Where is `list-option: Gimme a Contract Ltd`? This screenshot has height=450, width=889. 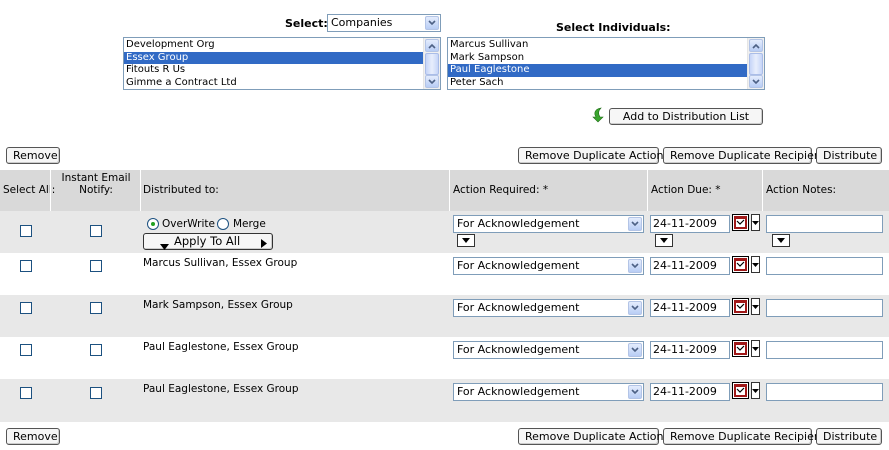 list-option: Gimme a Contract Ltd is located at coordinates (282, 83).